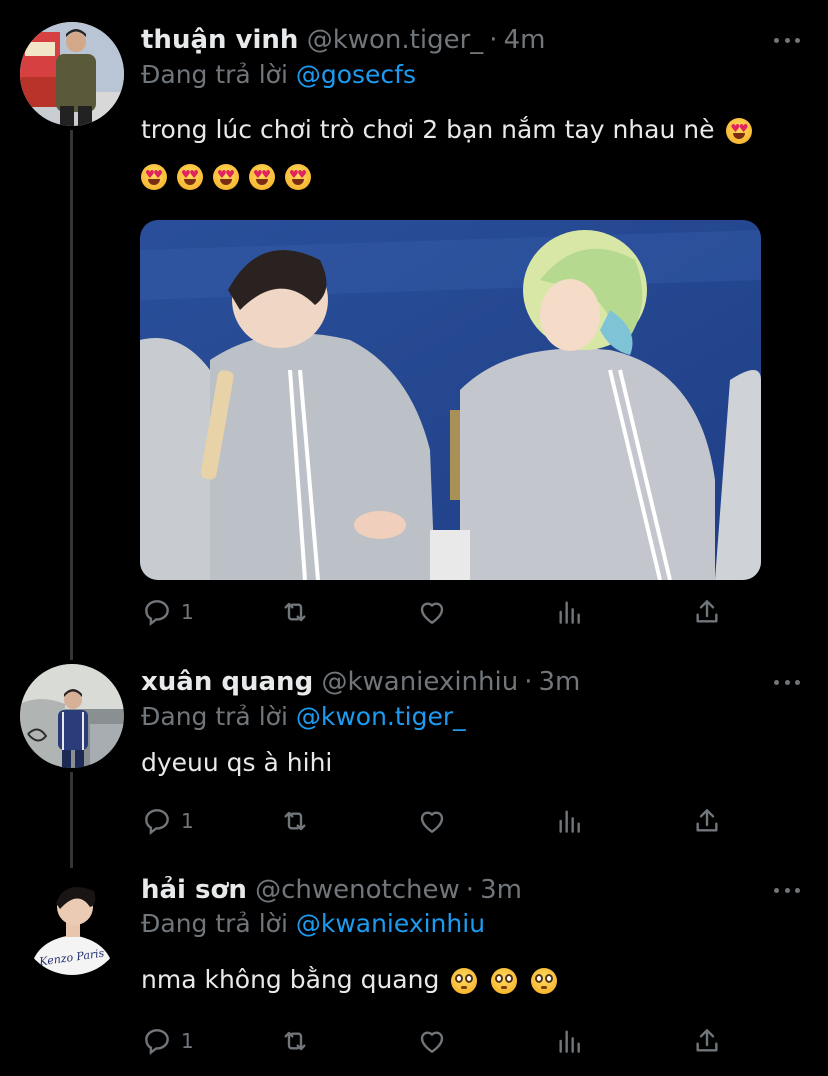 The image size is (828, 1076). I want to click on tweet-text-content: dyeuu qs à hihi, so click(237, 762).